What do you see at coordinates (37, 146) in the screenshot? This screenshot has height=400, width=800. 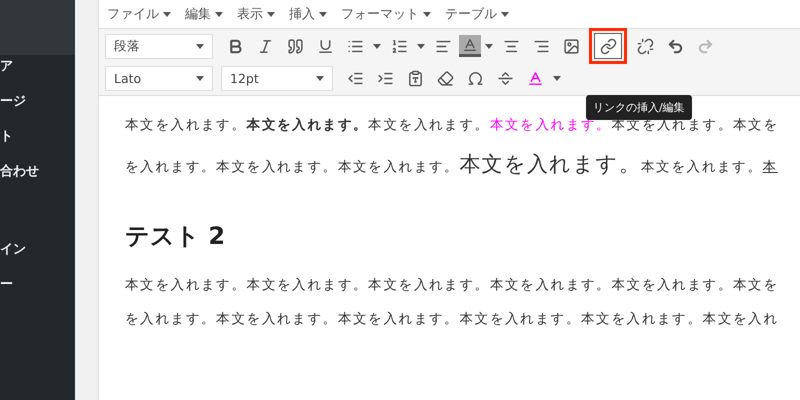 I see `sidebar-item: ト` at bounding box center [37, 146].